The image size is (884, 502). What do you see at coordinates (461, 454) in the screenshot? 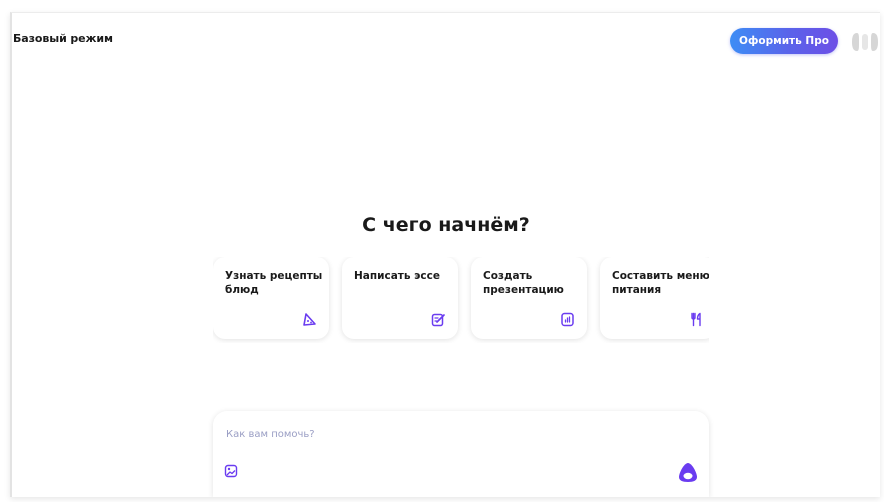
I see `prompt-box` at bounding box center [461, 454].